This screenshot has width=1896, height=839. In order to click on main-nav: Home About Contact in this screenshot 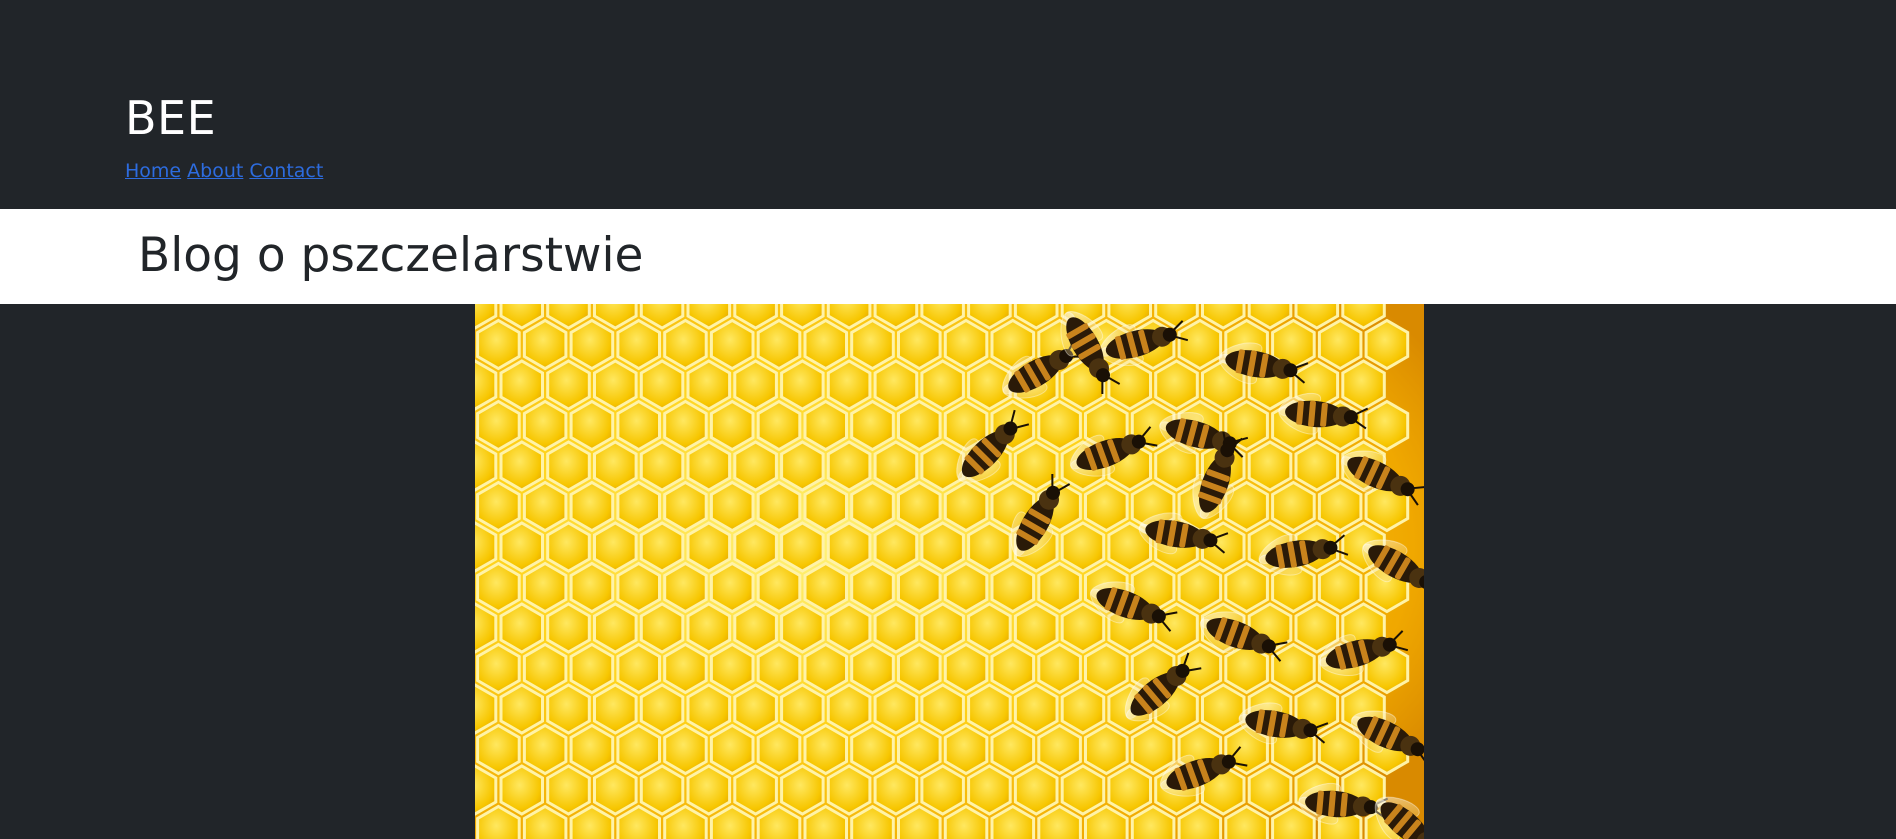, I will do `click(224, 171)`.